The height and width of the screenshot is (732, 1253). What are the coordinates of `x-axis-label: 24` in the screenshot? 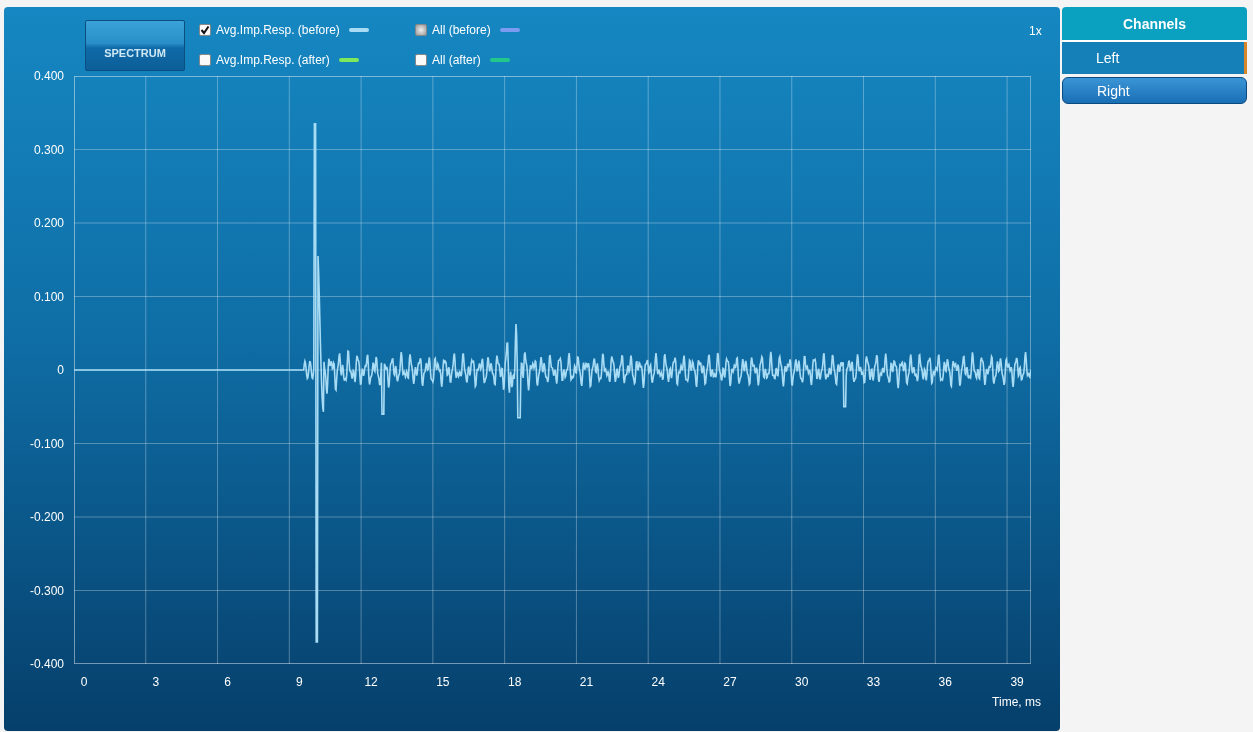 It's located at (658, 682).